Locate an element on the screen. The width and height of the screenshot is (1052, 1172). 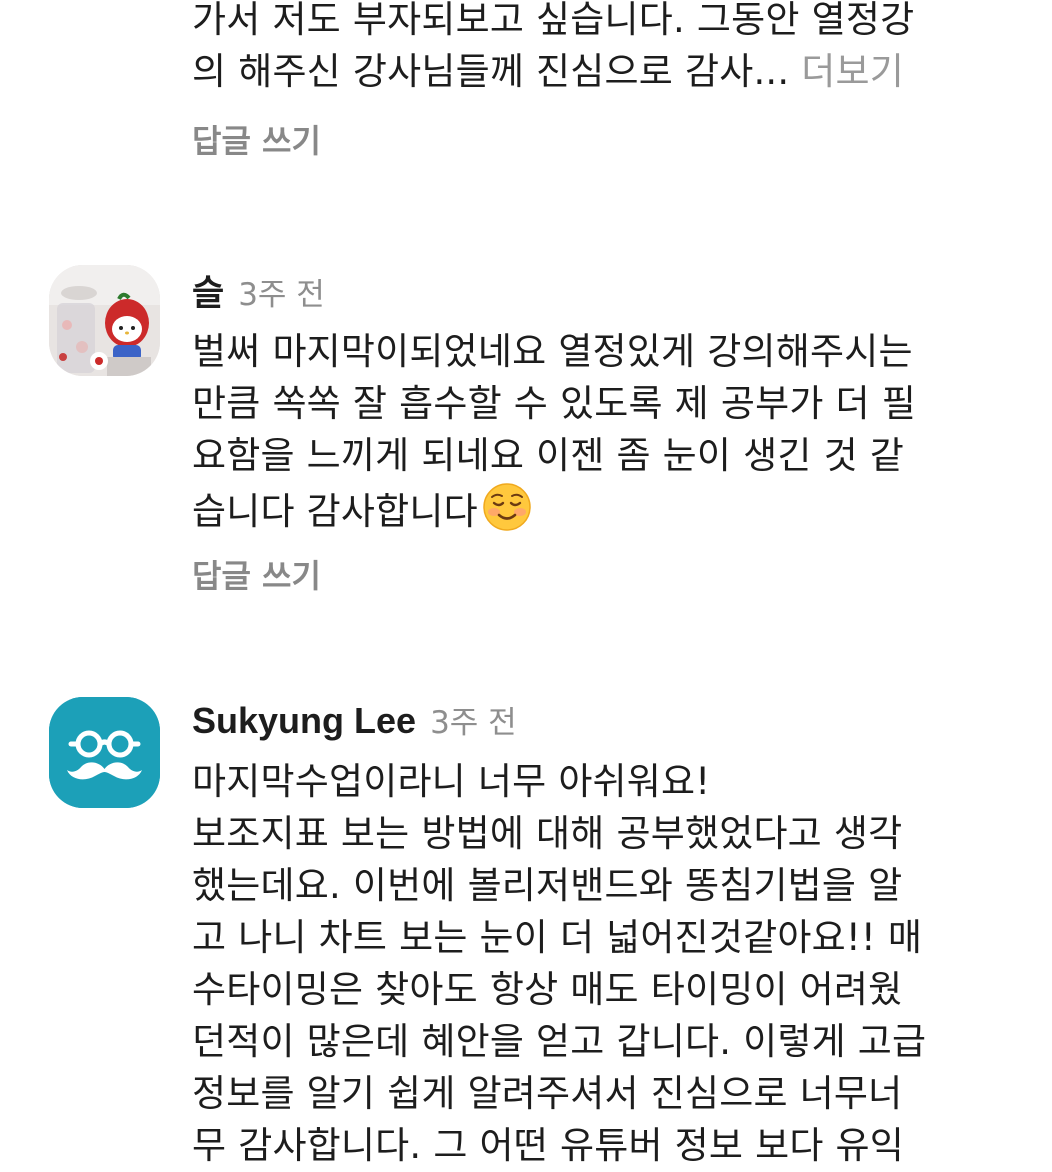
comment-meta: 슬 3주 전 is located at coordinates (258, 290).